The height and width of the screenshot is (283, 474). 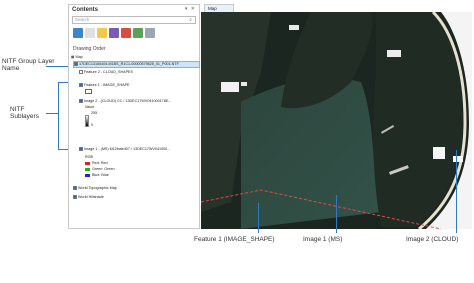 I want to click on legend-value-255: 255, so click(x=94, y=113).